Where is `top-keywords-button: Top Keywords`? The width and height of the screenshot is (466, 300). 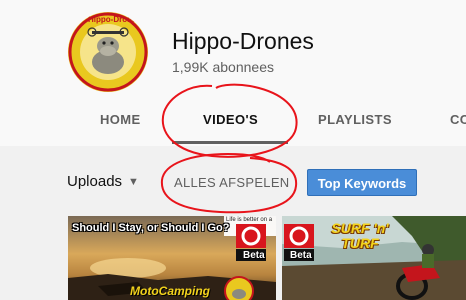
top-keywords-button: Top Keywords is located at coordinates (362, 182).